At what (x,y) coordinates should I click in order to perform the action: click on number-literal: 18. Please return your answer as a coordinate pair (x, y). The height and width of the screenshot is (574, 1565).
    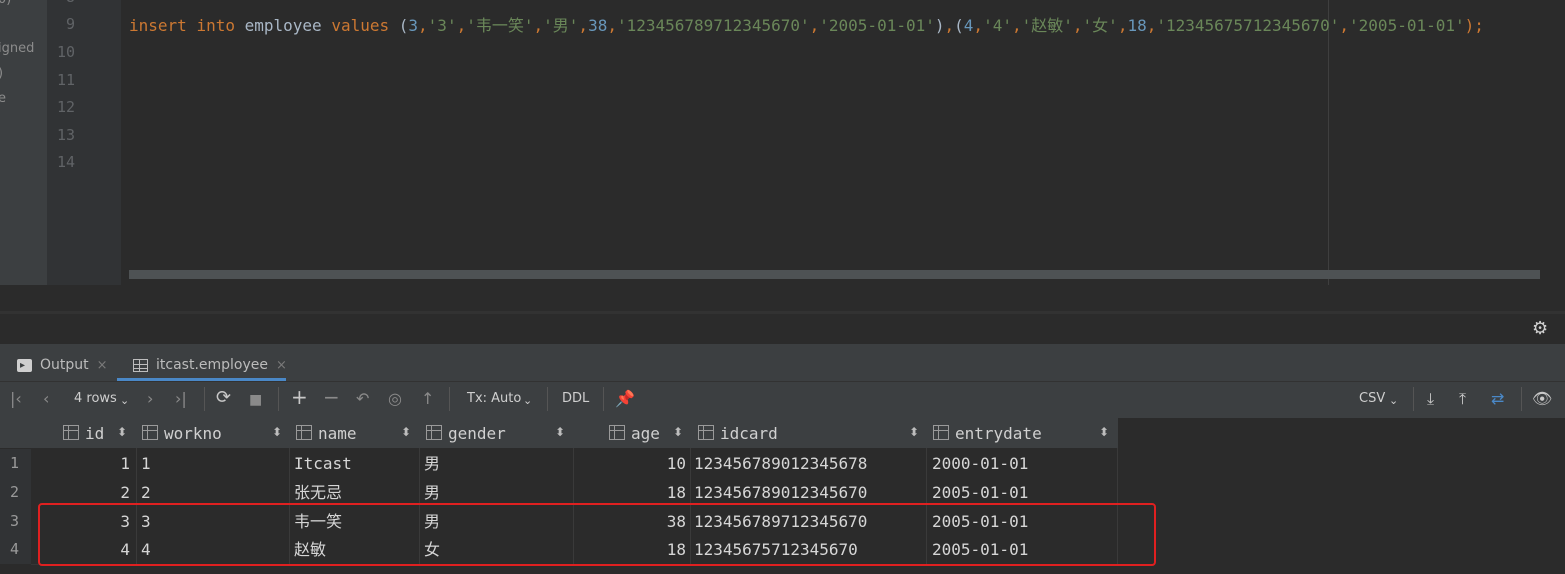
    Looking at the image, I should click on (1137, 25).